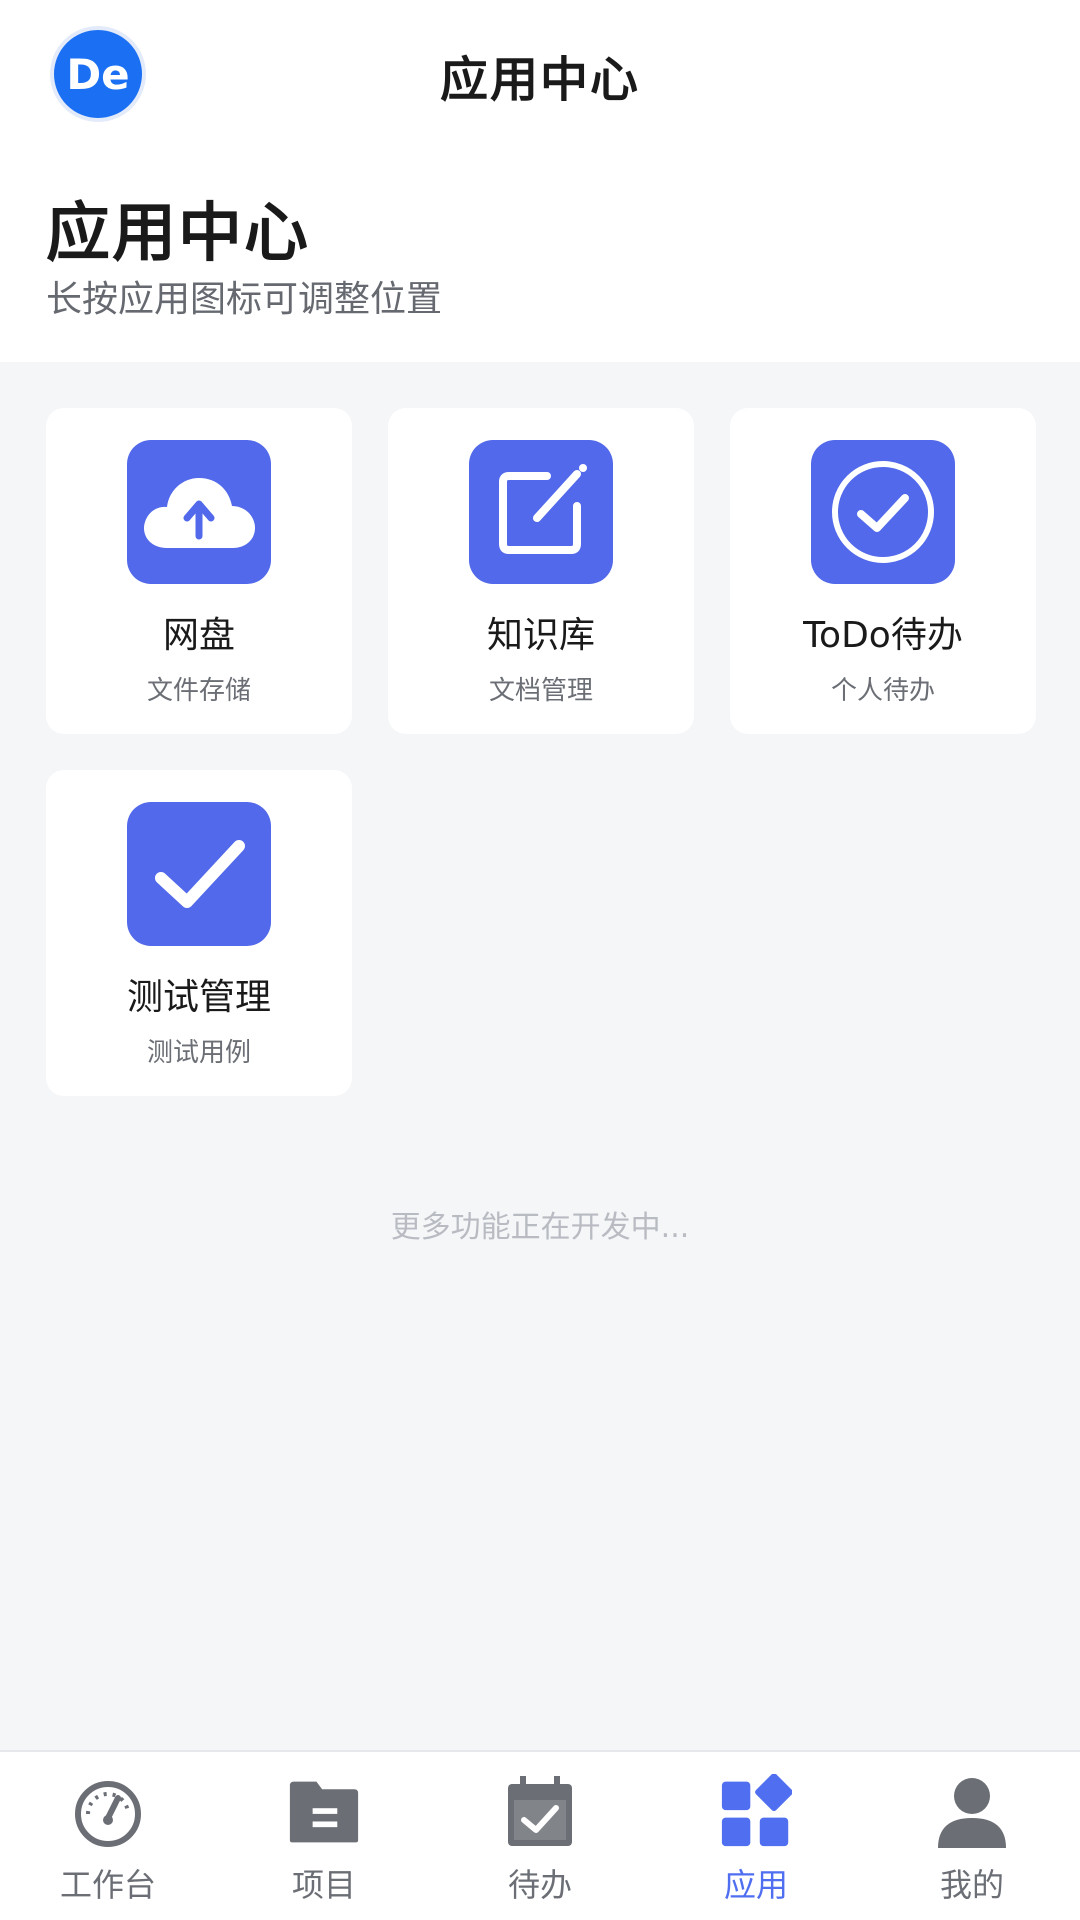 This screenshot has height=1920, width=1080. What do you see at coordinates (540, 1812) in the screenshot?
I see `calendar-check-icon` at bounding box center [540, 1812].